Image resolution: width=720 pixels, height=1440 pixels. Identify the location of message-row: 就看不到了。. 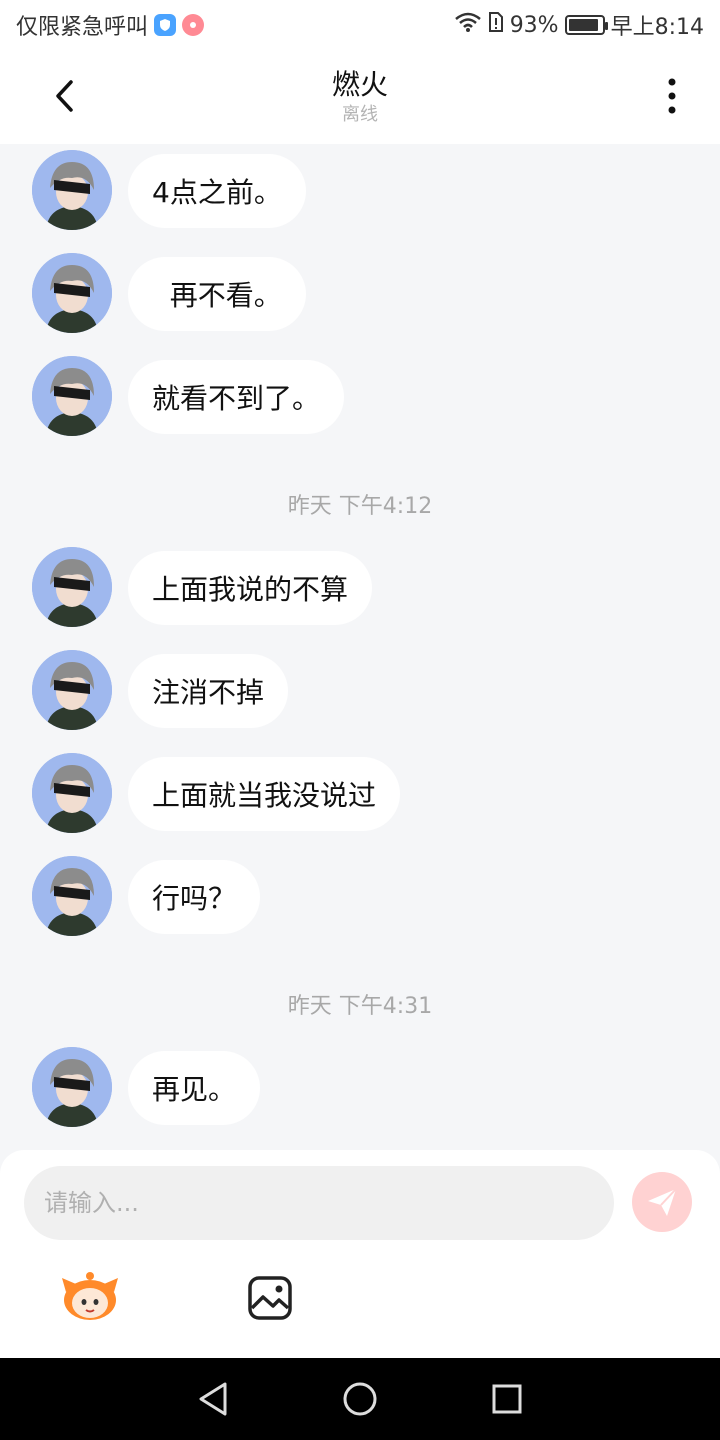
(188, 396).